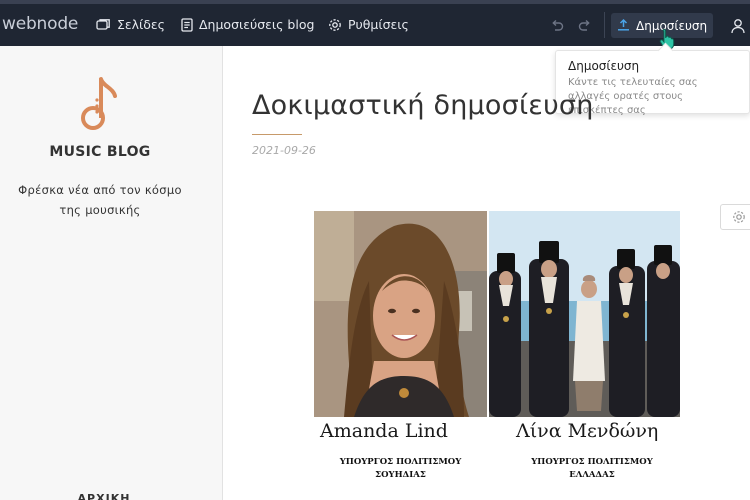  What do you see at coordinates (735, 217) in the screenshot?
I see `block-settings-button` at bounding box center [735, 217].